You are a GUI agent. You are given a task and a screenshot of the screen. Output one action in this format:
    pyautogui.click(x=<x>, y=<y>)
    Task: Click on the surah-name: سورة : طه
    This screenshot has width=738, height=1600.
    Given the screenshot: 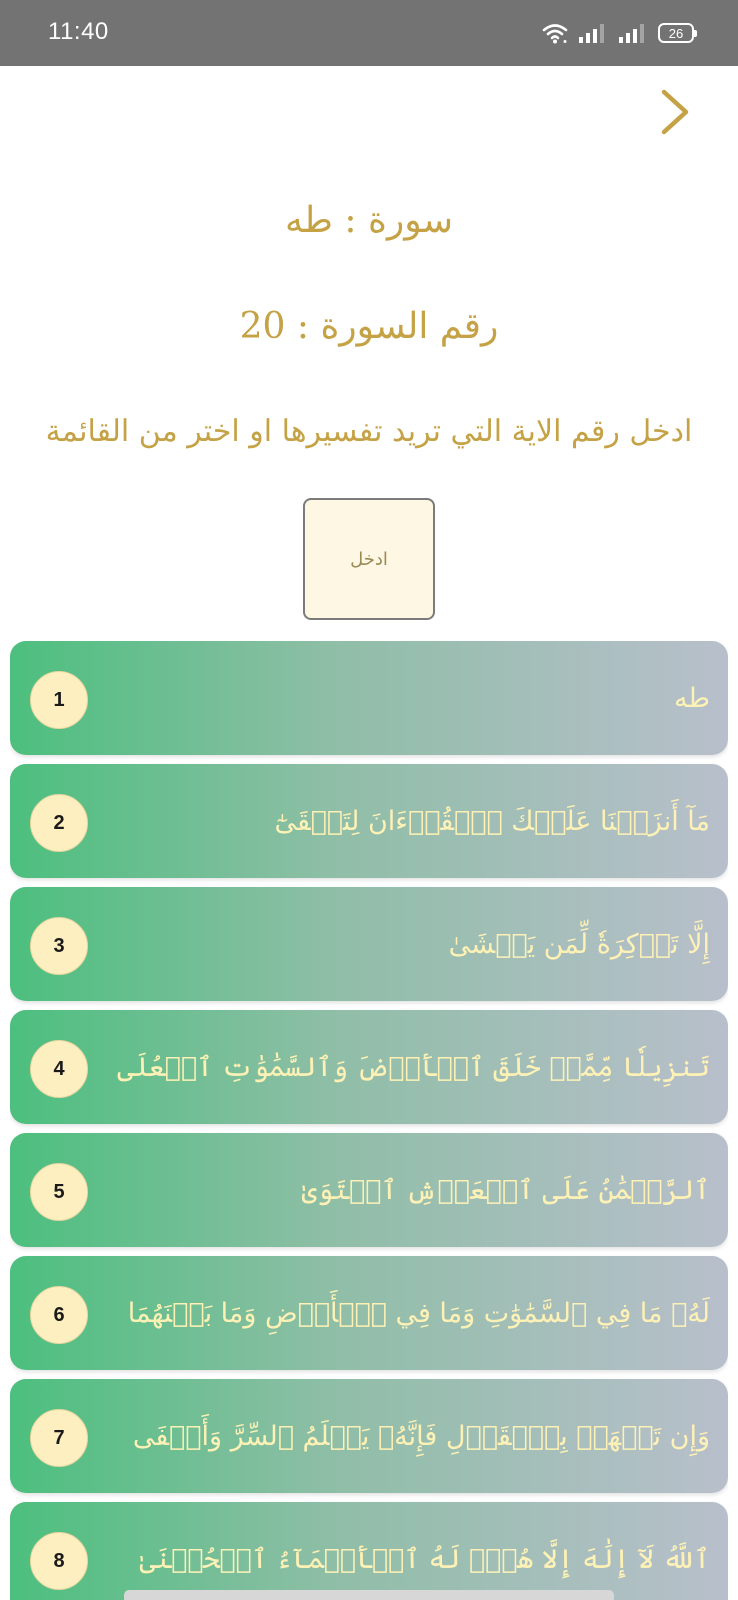 What is the action you would take?
    pyautogui.click(x=369, y=220)
    